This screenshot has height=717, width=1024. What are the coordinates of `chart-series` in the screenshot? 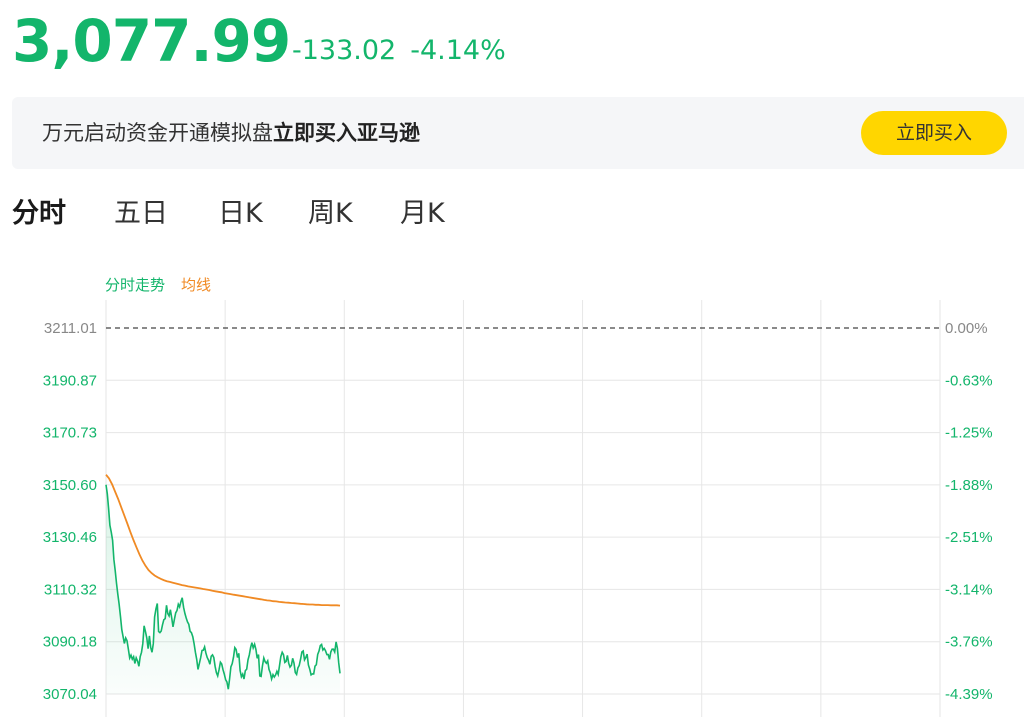 It's located at (223, 584).